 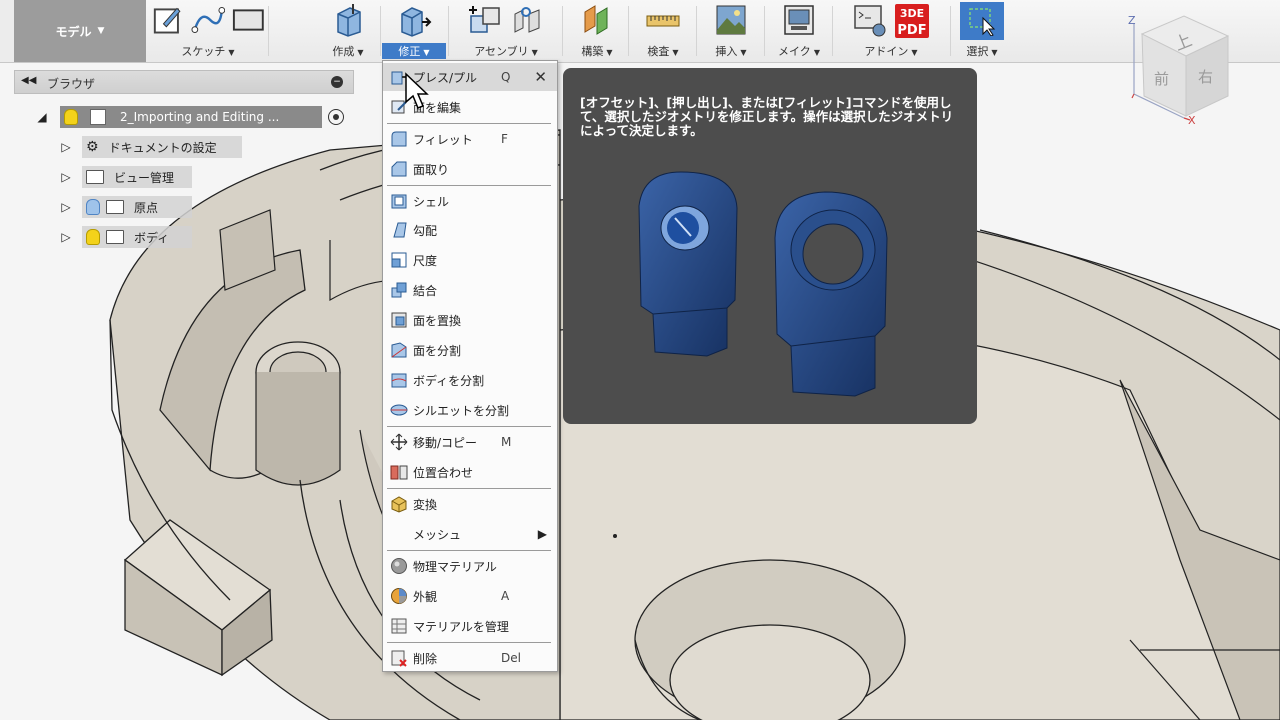 I want to click on tooltip-illustration, so click(x=763, y=284).